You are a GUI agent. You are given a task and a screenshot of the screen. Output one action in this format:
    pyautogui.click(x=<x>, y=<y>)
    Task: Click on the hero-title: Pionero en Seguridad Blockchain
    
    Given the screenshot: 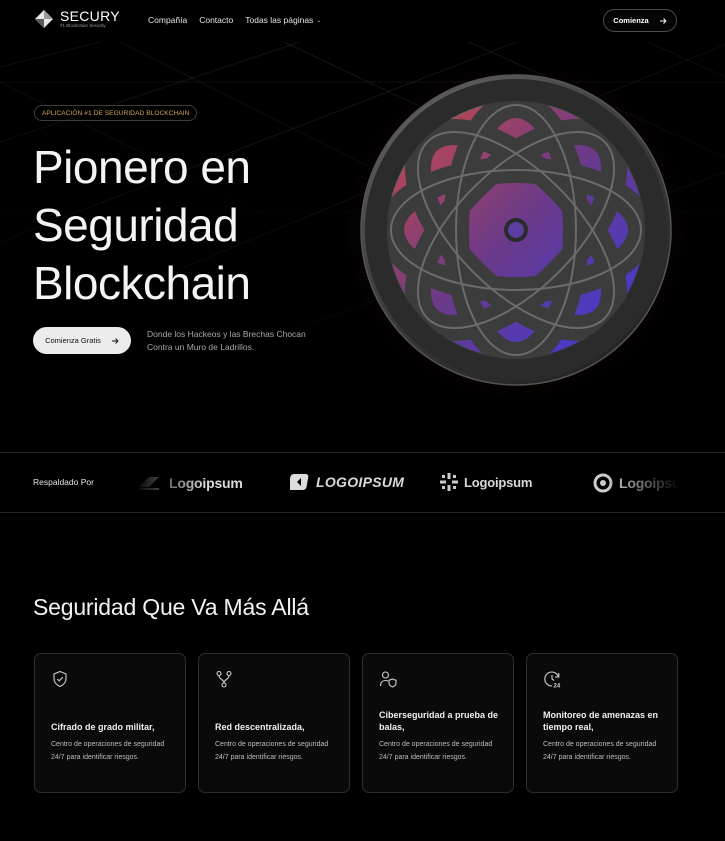 What is the action you would take?
    pyautogui.click(x=142, y=225)
    